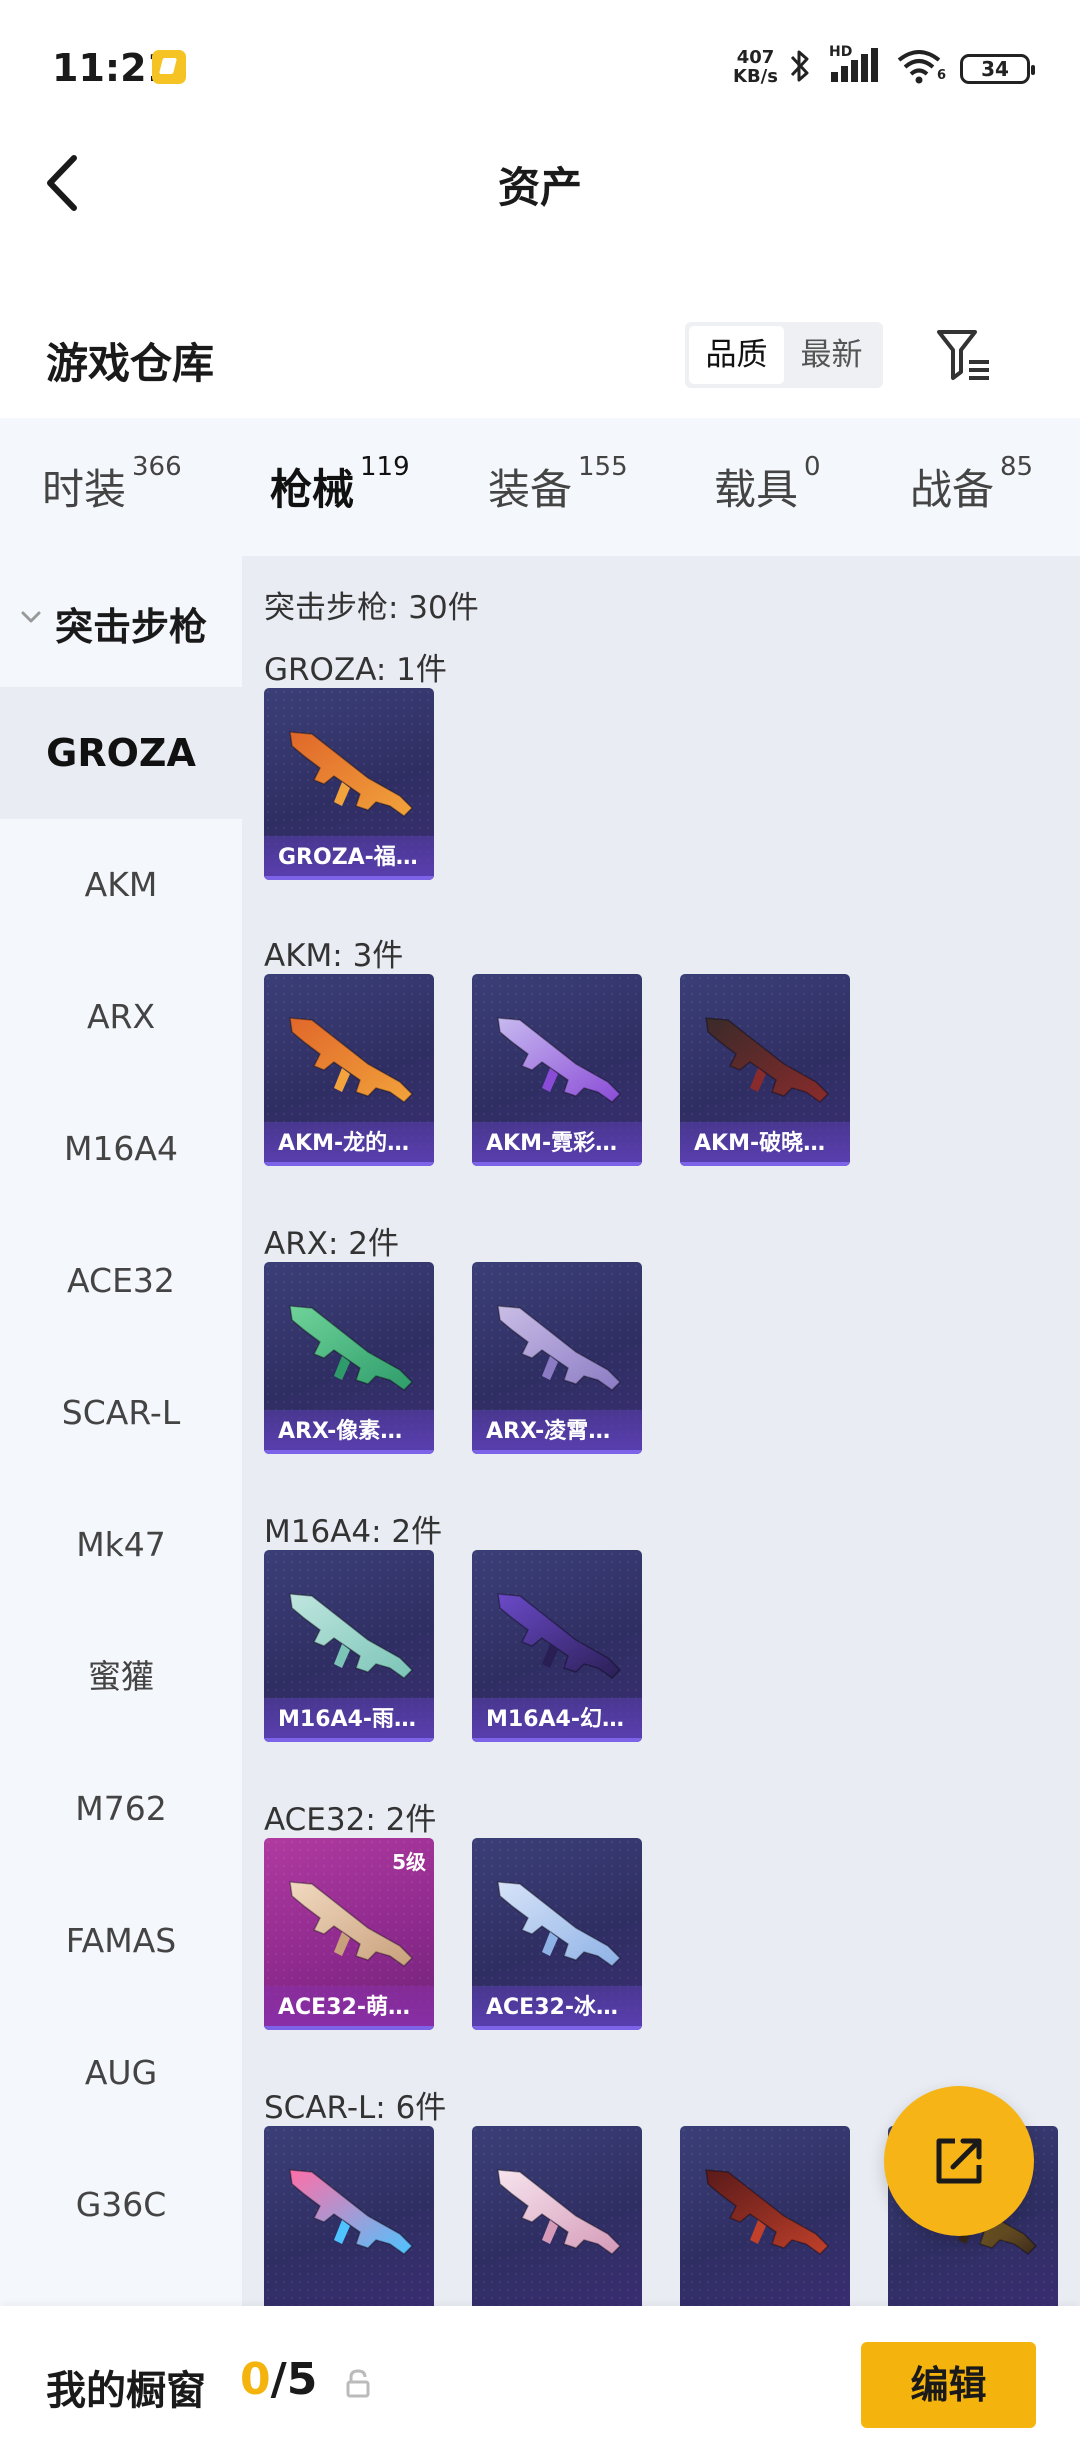 Image resolution: width=1080 pixels, height=2460 pixels. What do you see at coordinates (121, 2205) in the screenshot?
I see `sidebar-item-g36c: G36C` at bounding box center [121, 2205].